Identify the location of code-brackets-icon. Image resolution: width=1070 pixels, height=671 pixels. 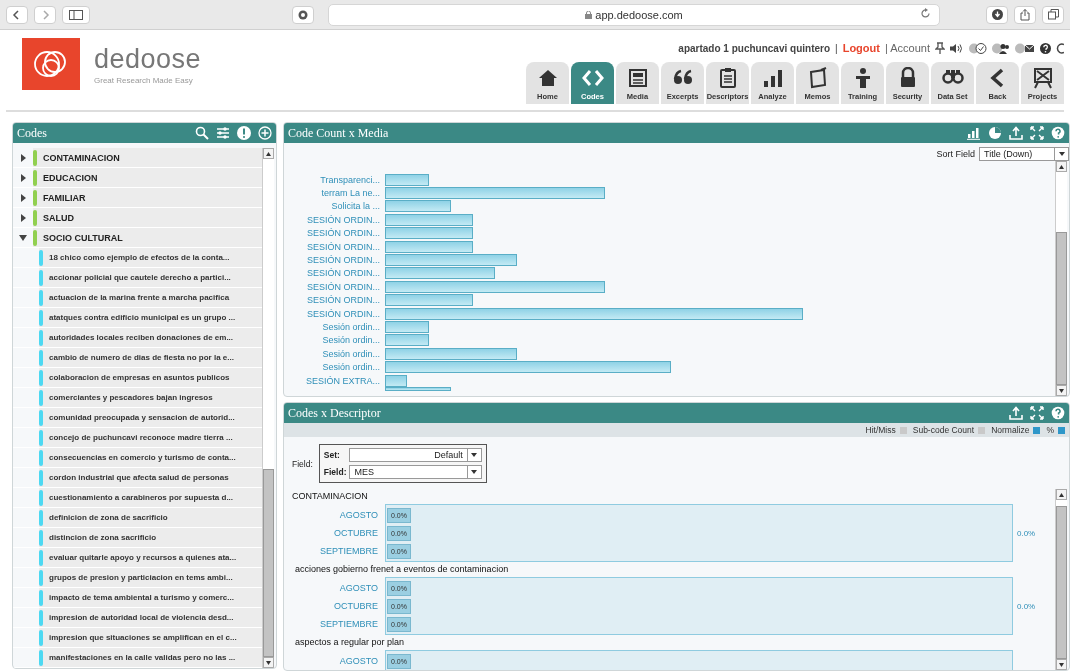
(592, 78).